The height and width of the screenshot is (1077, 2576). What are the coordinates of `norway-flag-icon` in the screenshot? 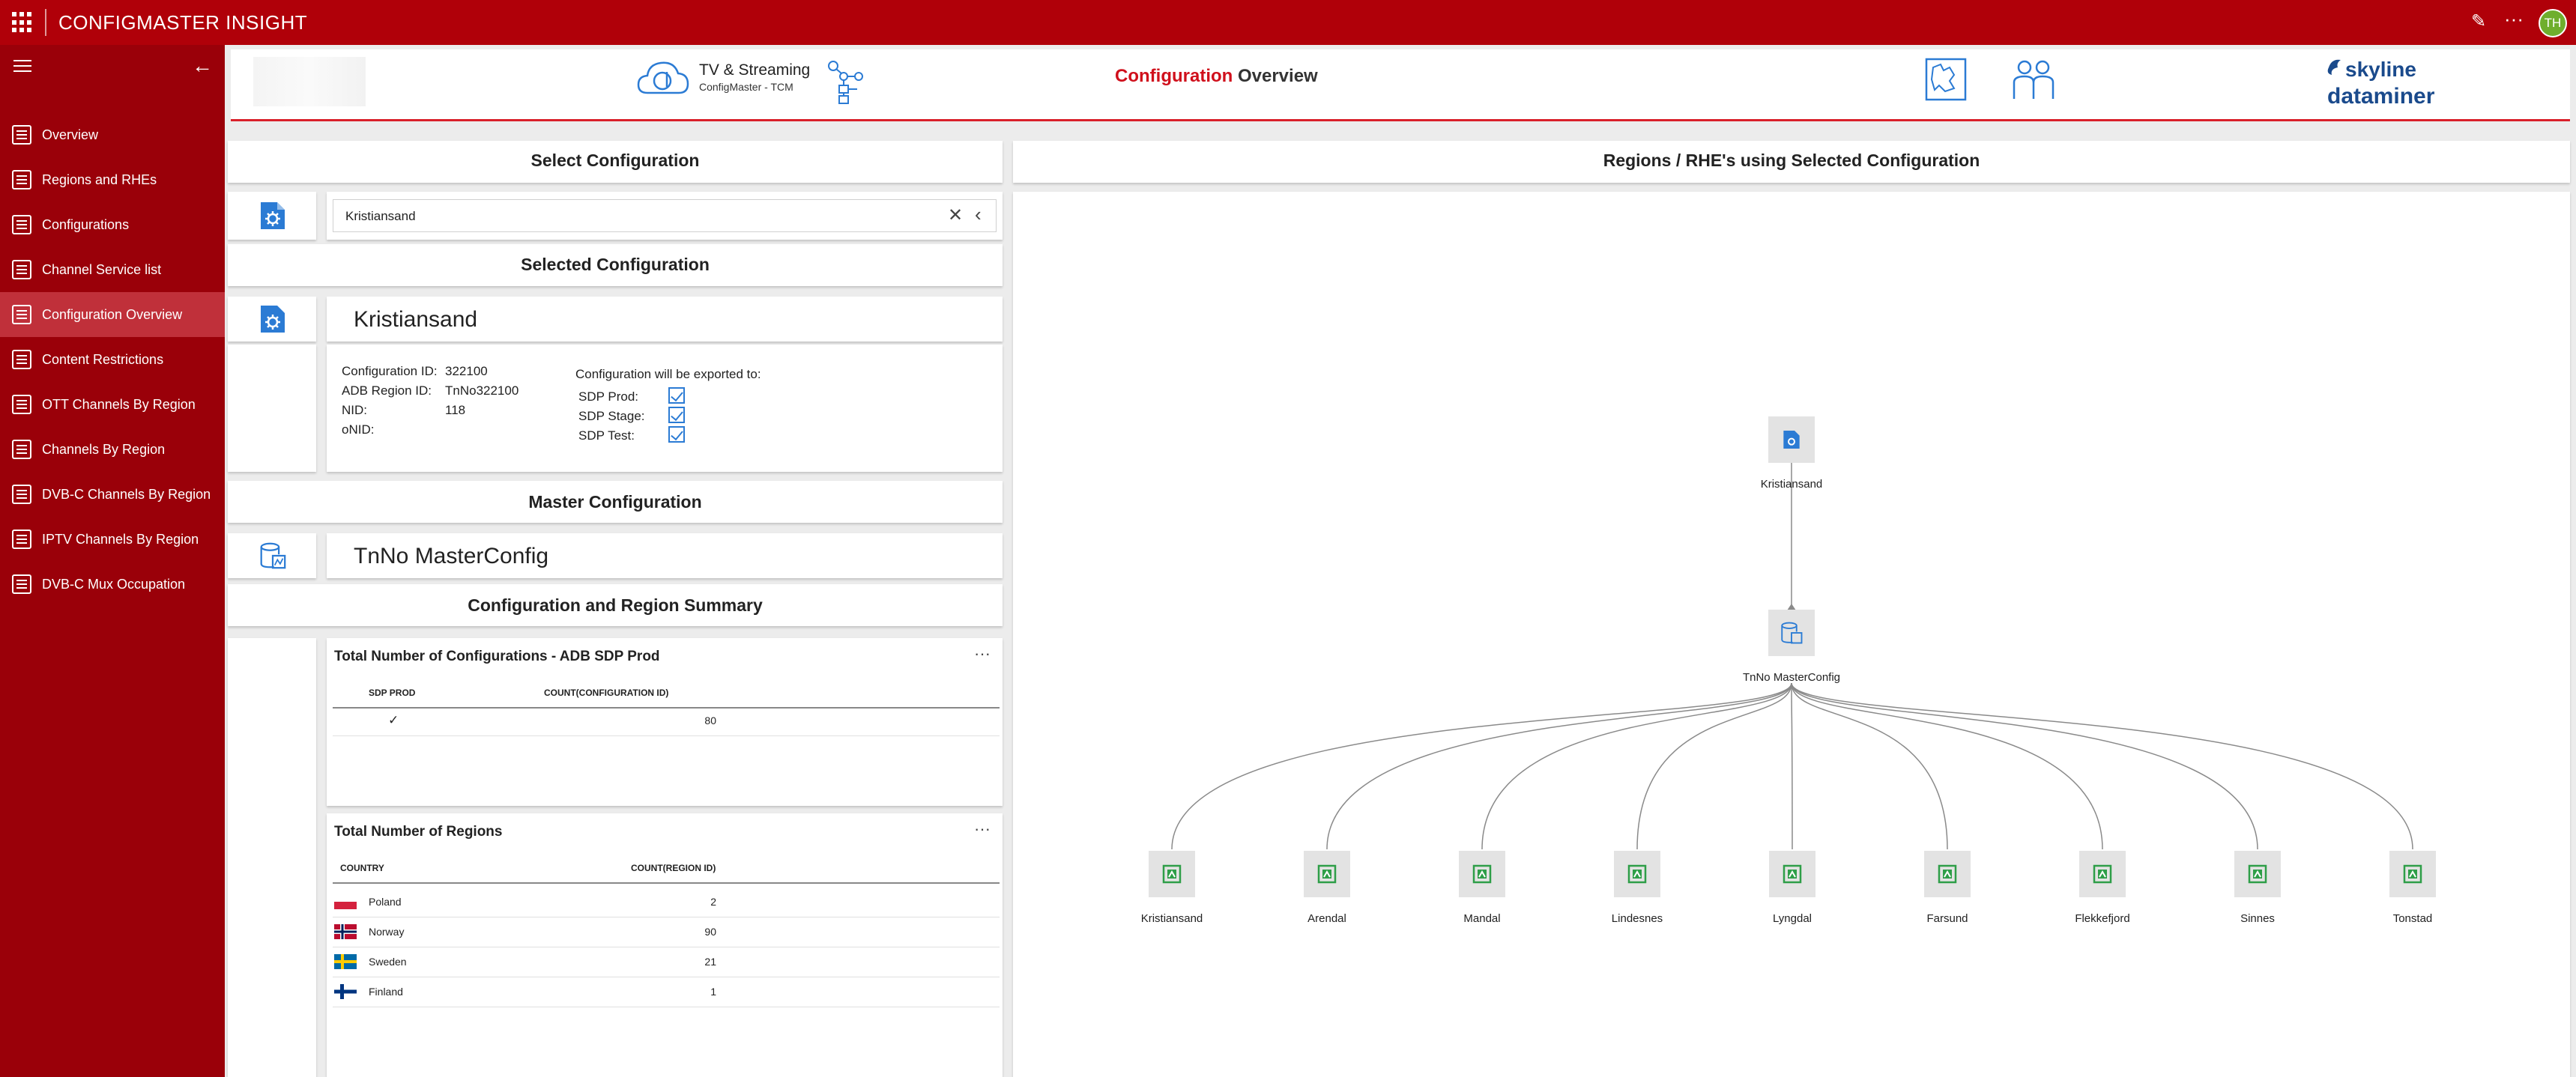 It's located at (345, 931).